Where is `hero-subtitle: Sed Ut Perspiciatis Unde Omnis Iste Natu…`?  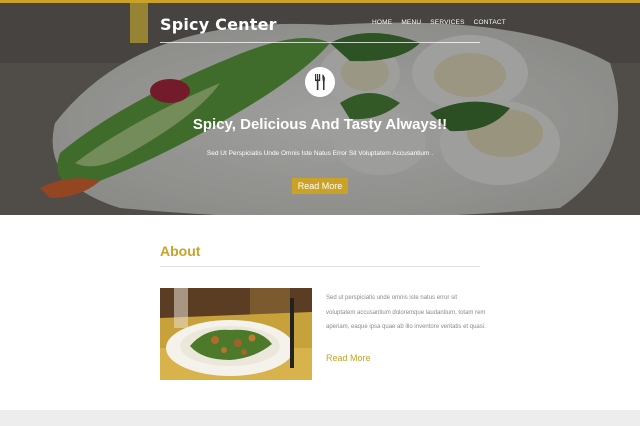 hero-subtitle: Sed Ut Perspiciatis Unde Omnis Iste Natu… is located at coordinates (320, 153).